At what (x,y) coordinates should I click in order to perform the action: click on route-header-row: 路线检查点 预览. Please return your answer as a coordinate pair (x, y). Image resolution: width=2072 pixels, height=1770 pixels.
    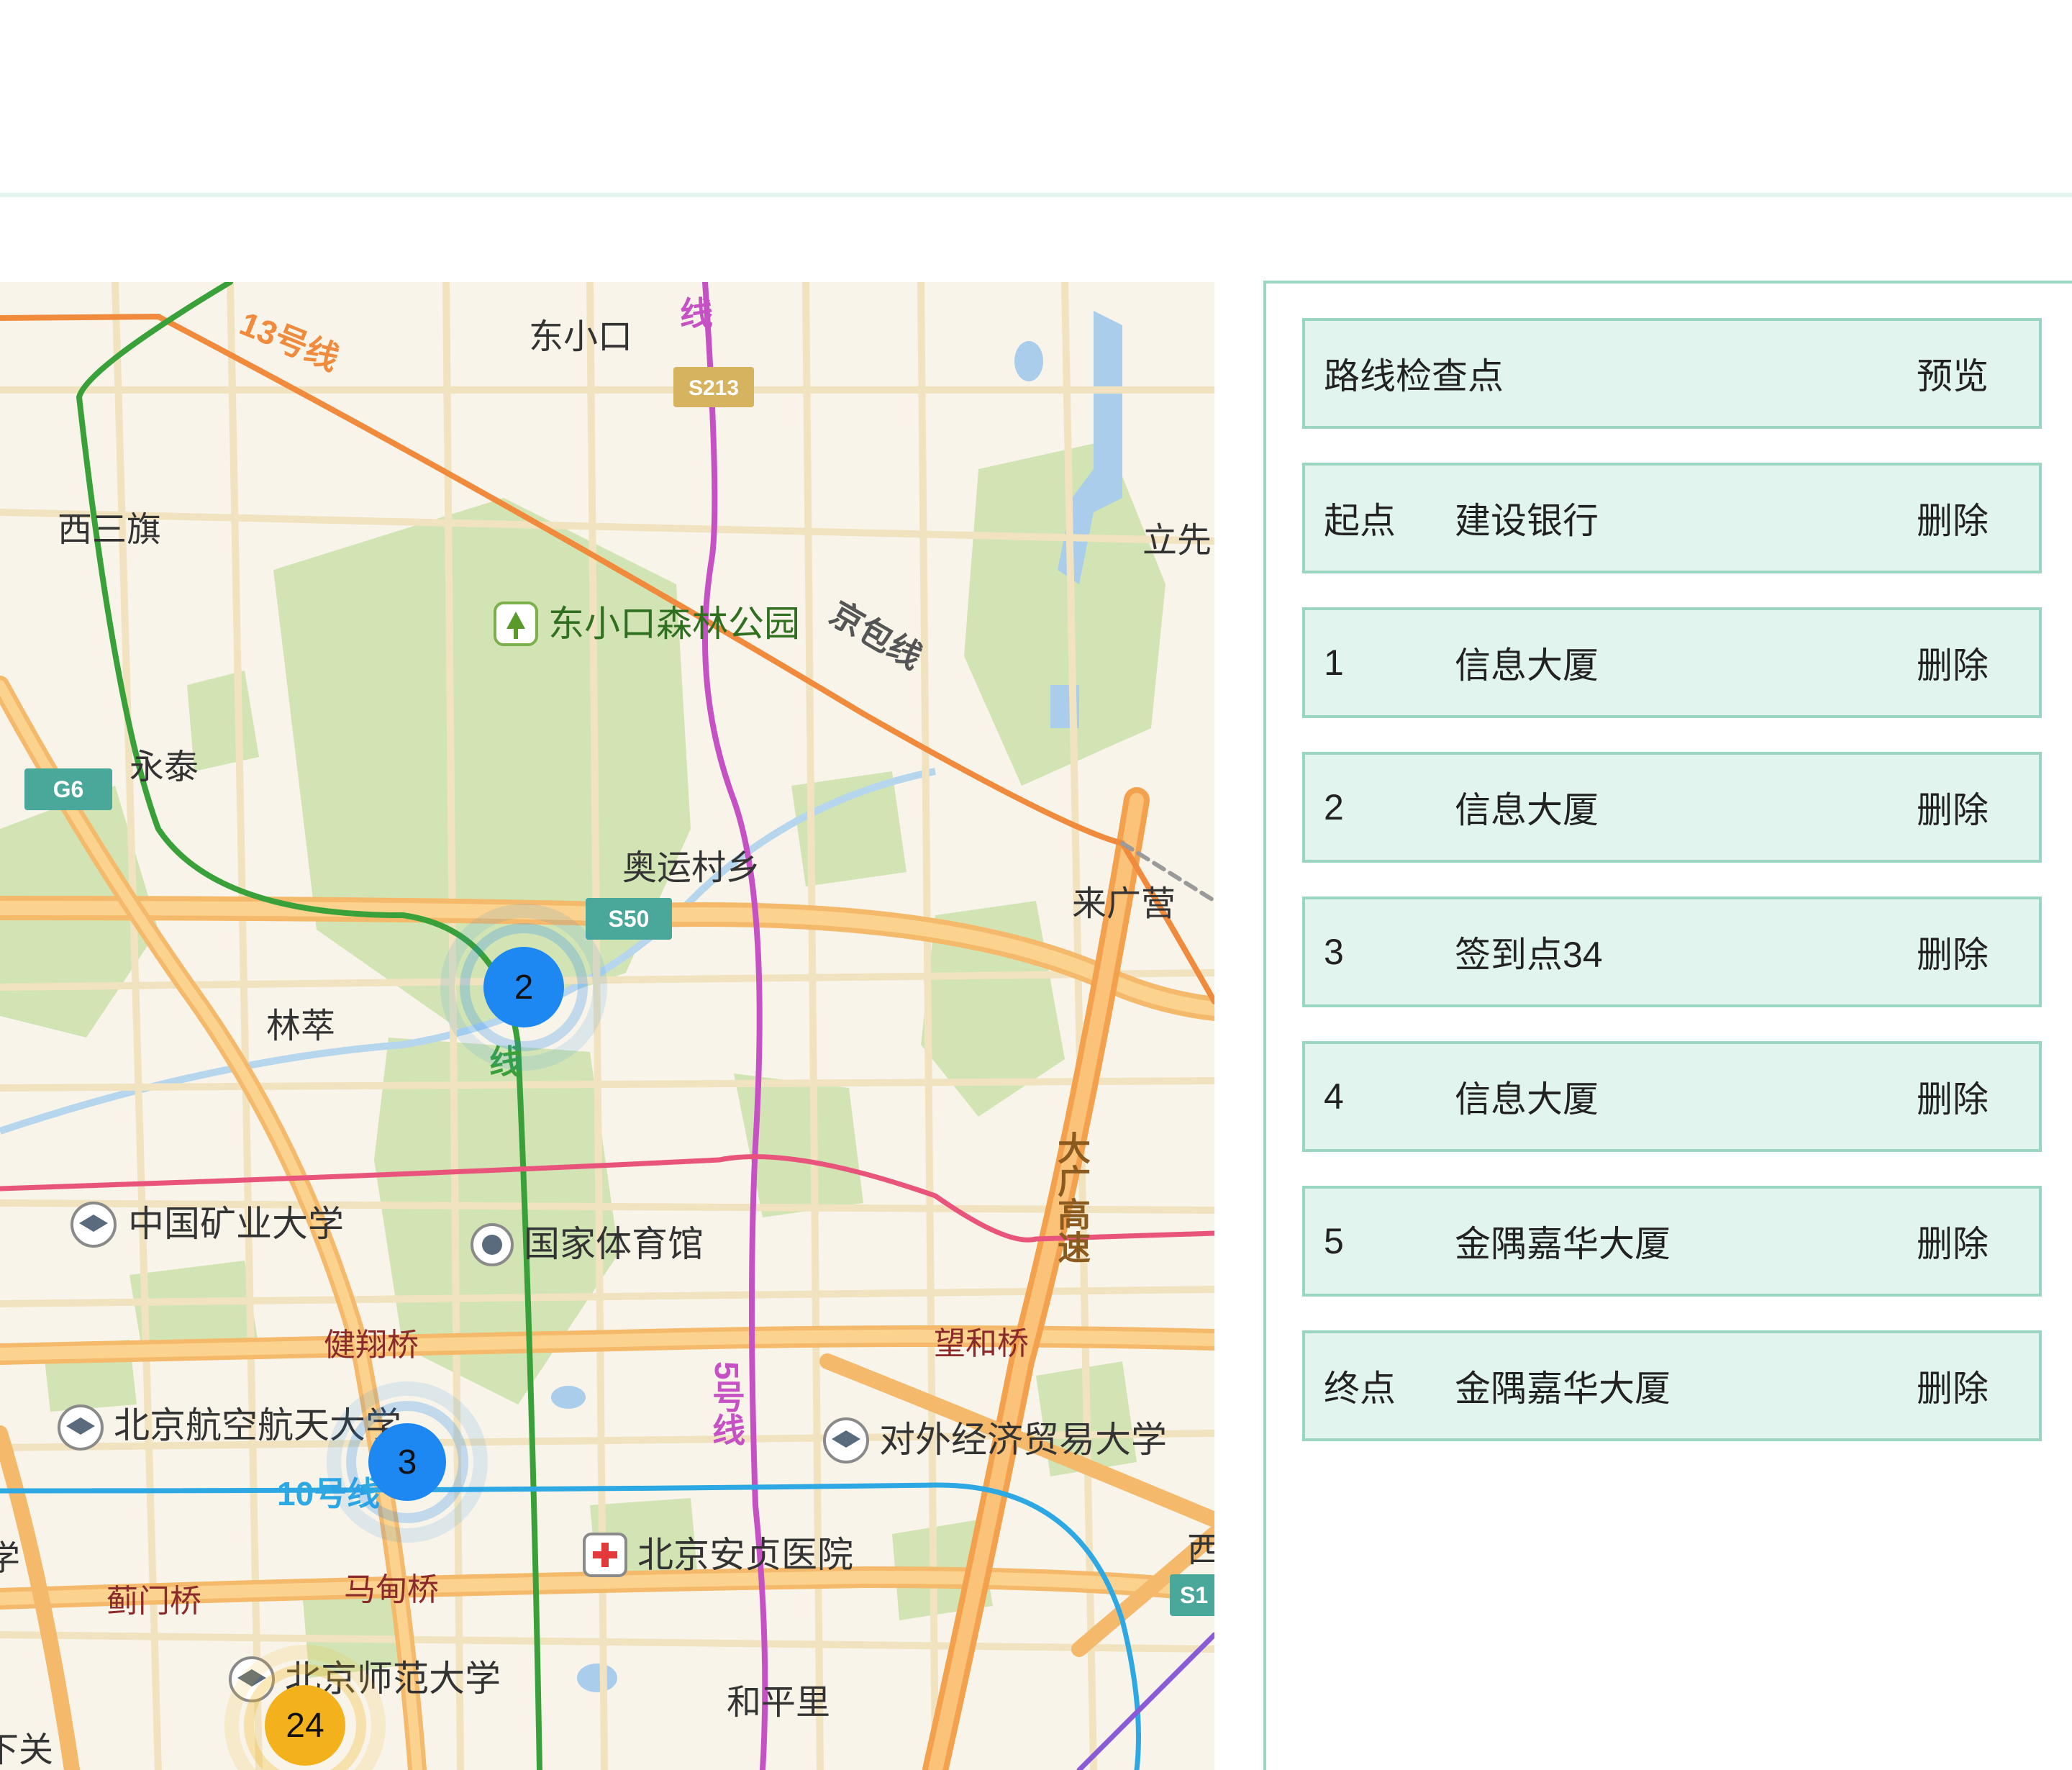
    Looking at the image, I should click on (1672, 373).